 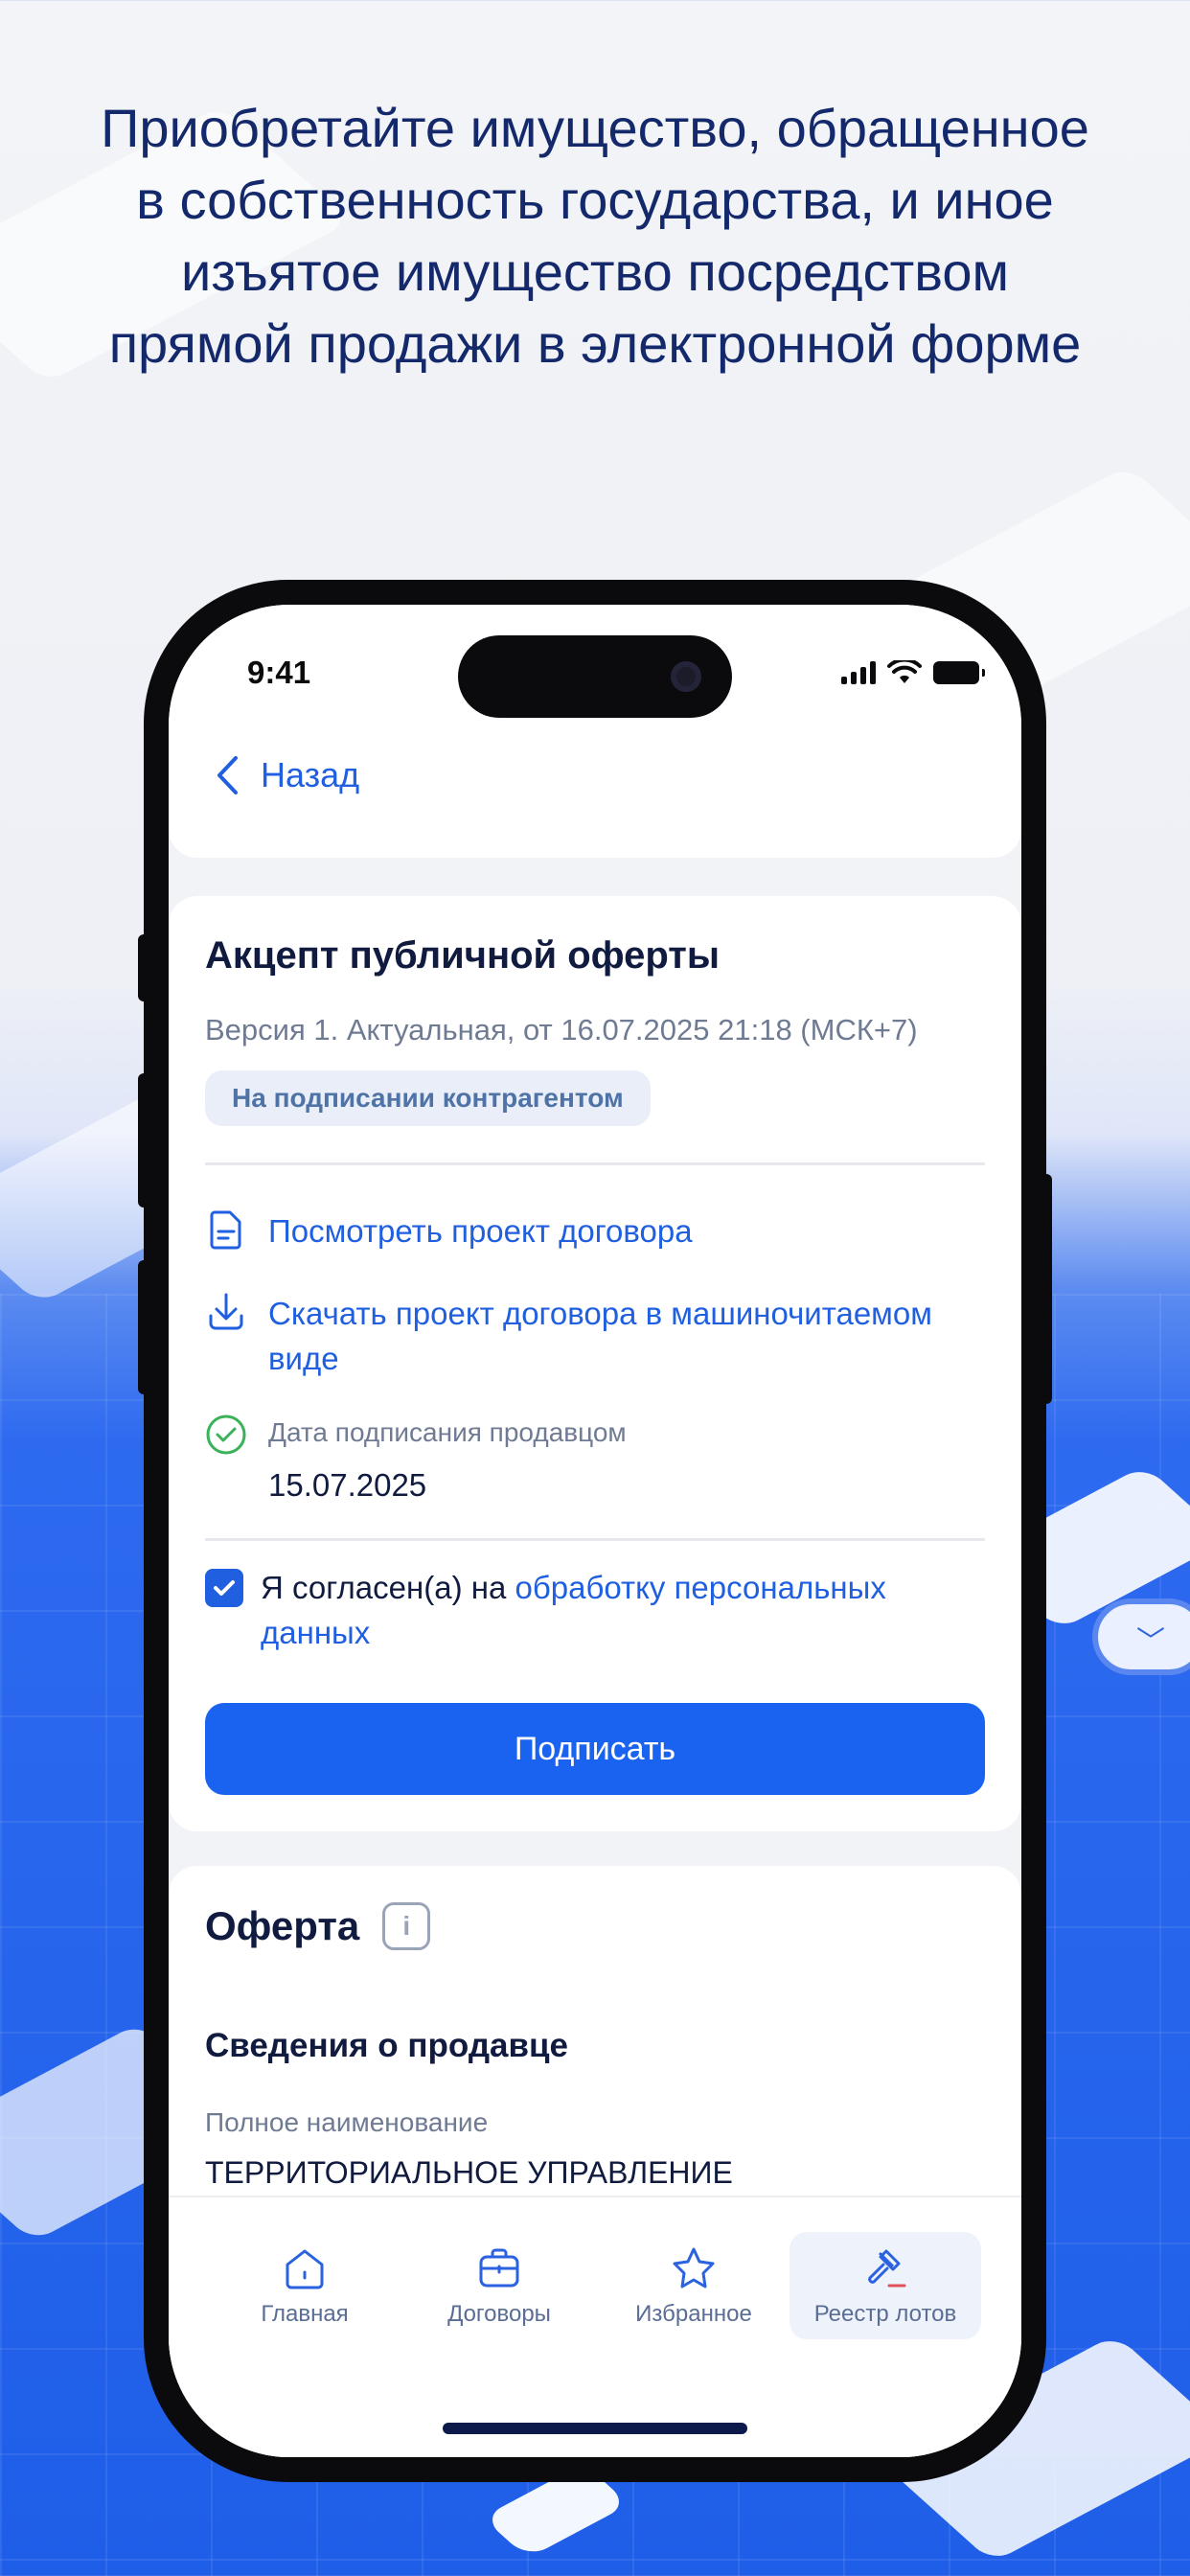 What do you see at coordinates (595, 2428) in the screenshot?
I see `home-indicator` at bounding box center [595, 2428].